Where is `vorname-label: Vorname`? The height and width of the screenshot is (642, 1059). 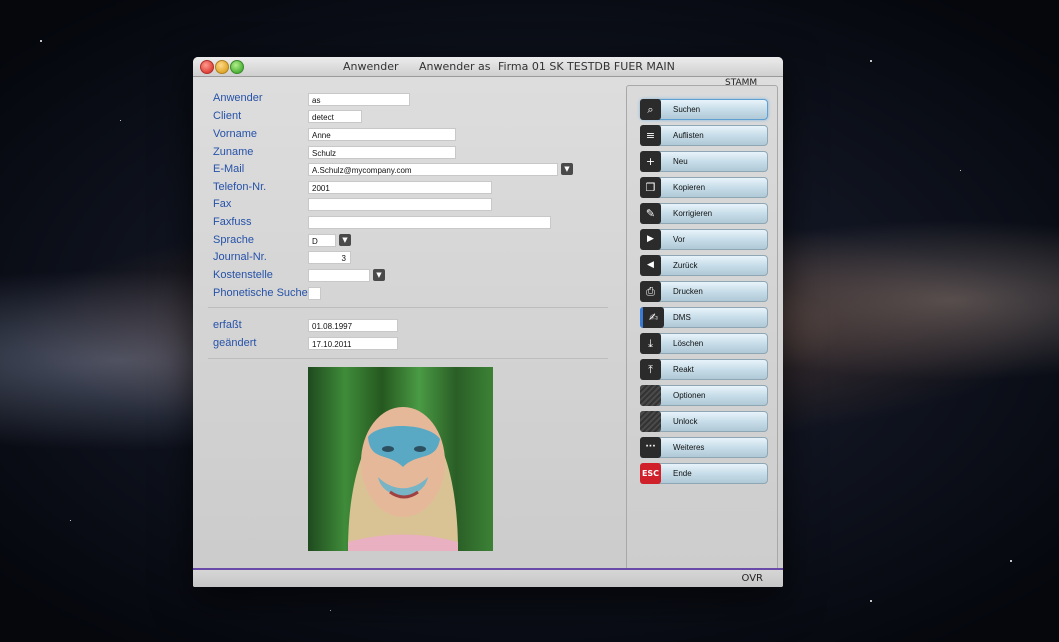
vorname-label: Vorname is located at coordinates (235, 134).